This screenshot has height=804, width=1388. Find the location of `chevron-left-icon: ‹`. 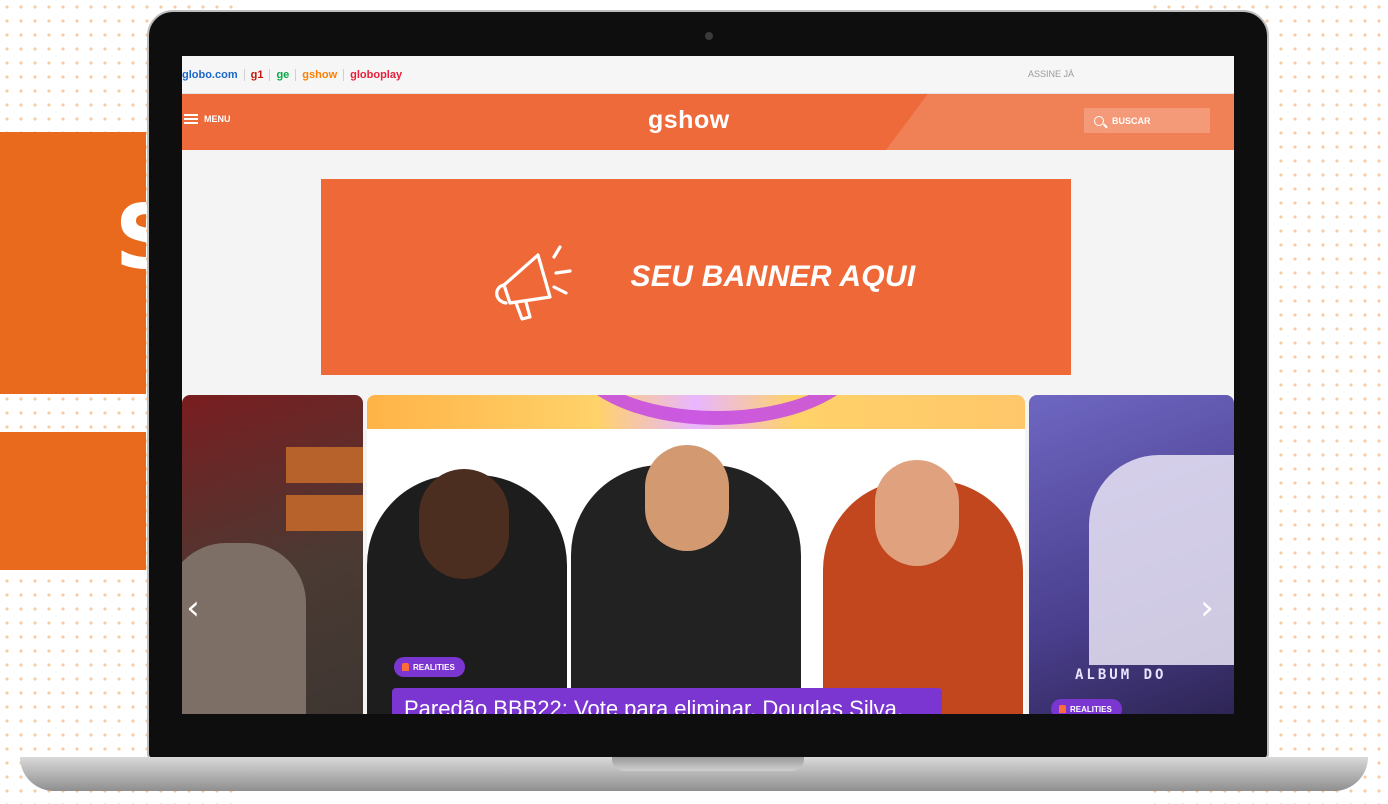

chevron-left-icon: ‹ is located at coordinates (193, 608).